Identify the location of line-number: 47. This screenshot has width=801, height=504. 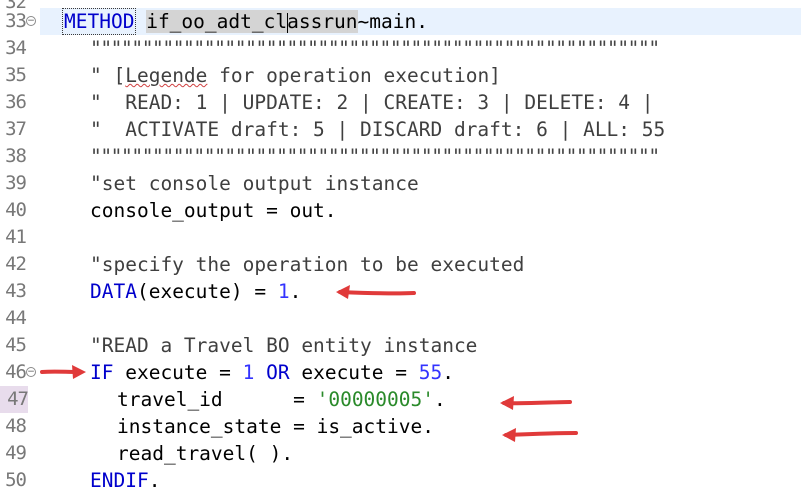
(14, 399).